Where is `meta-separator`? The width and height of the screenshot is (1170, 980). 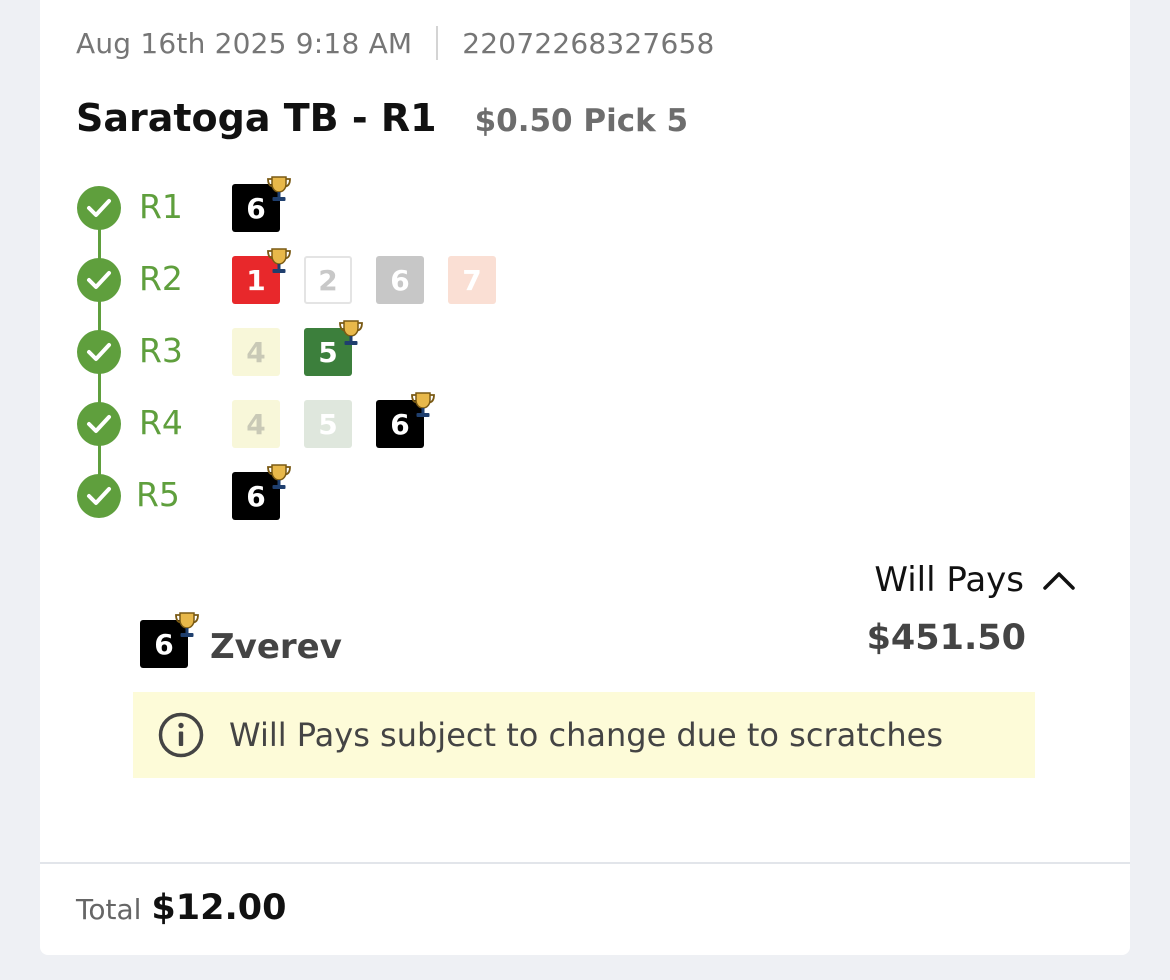 meta-separator is located at coordinates (437, 43).